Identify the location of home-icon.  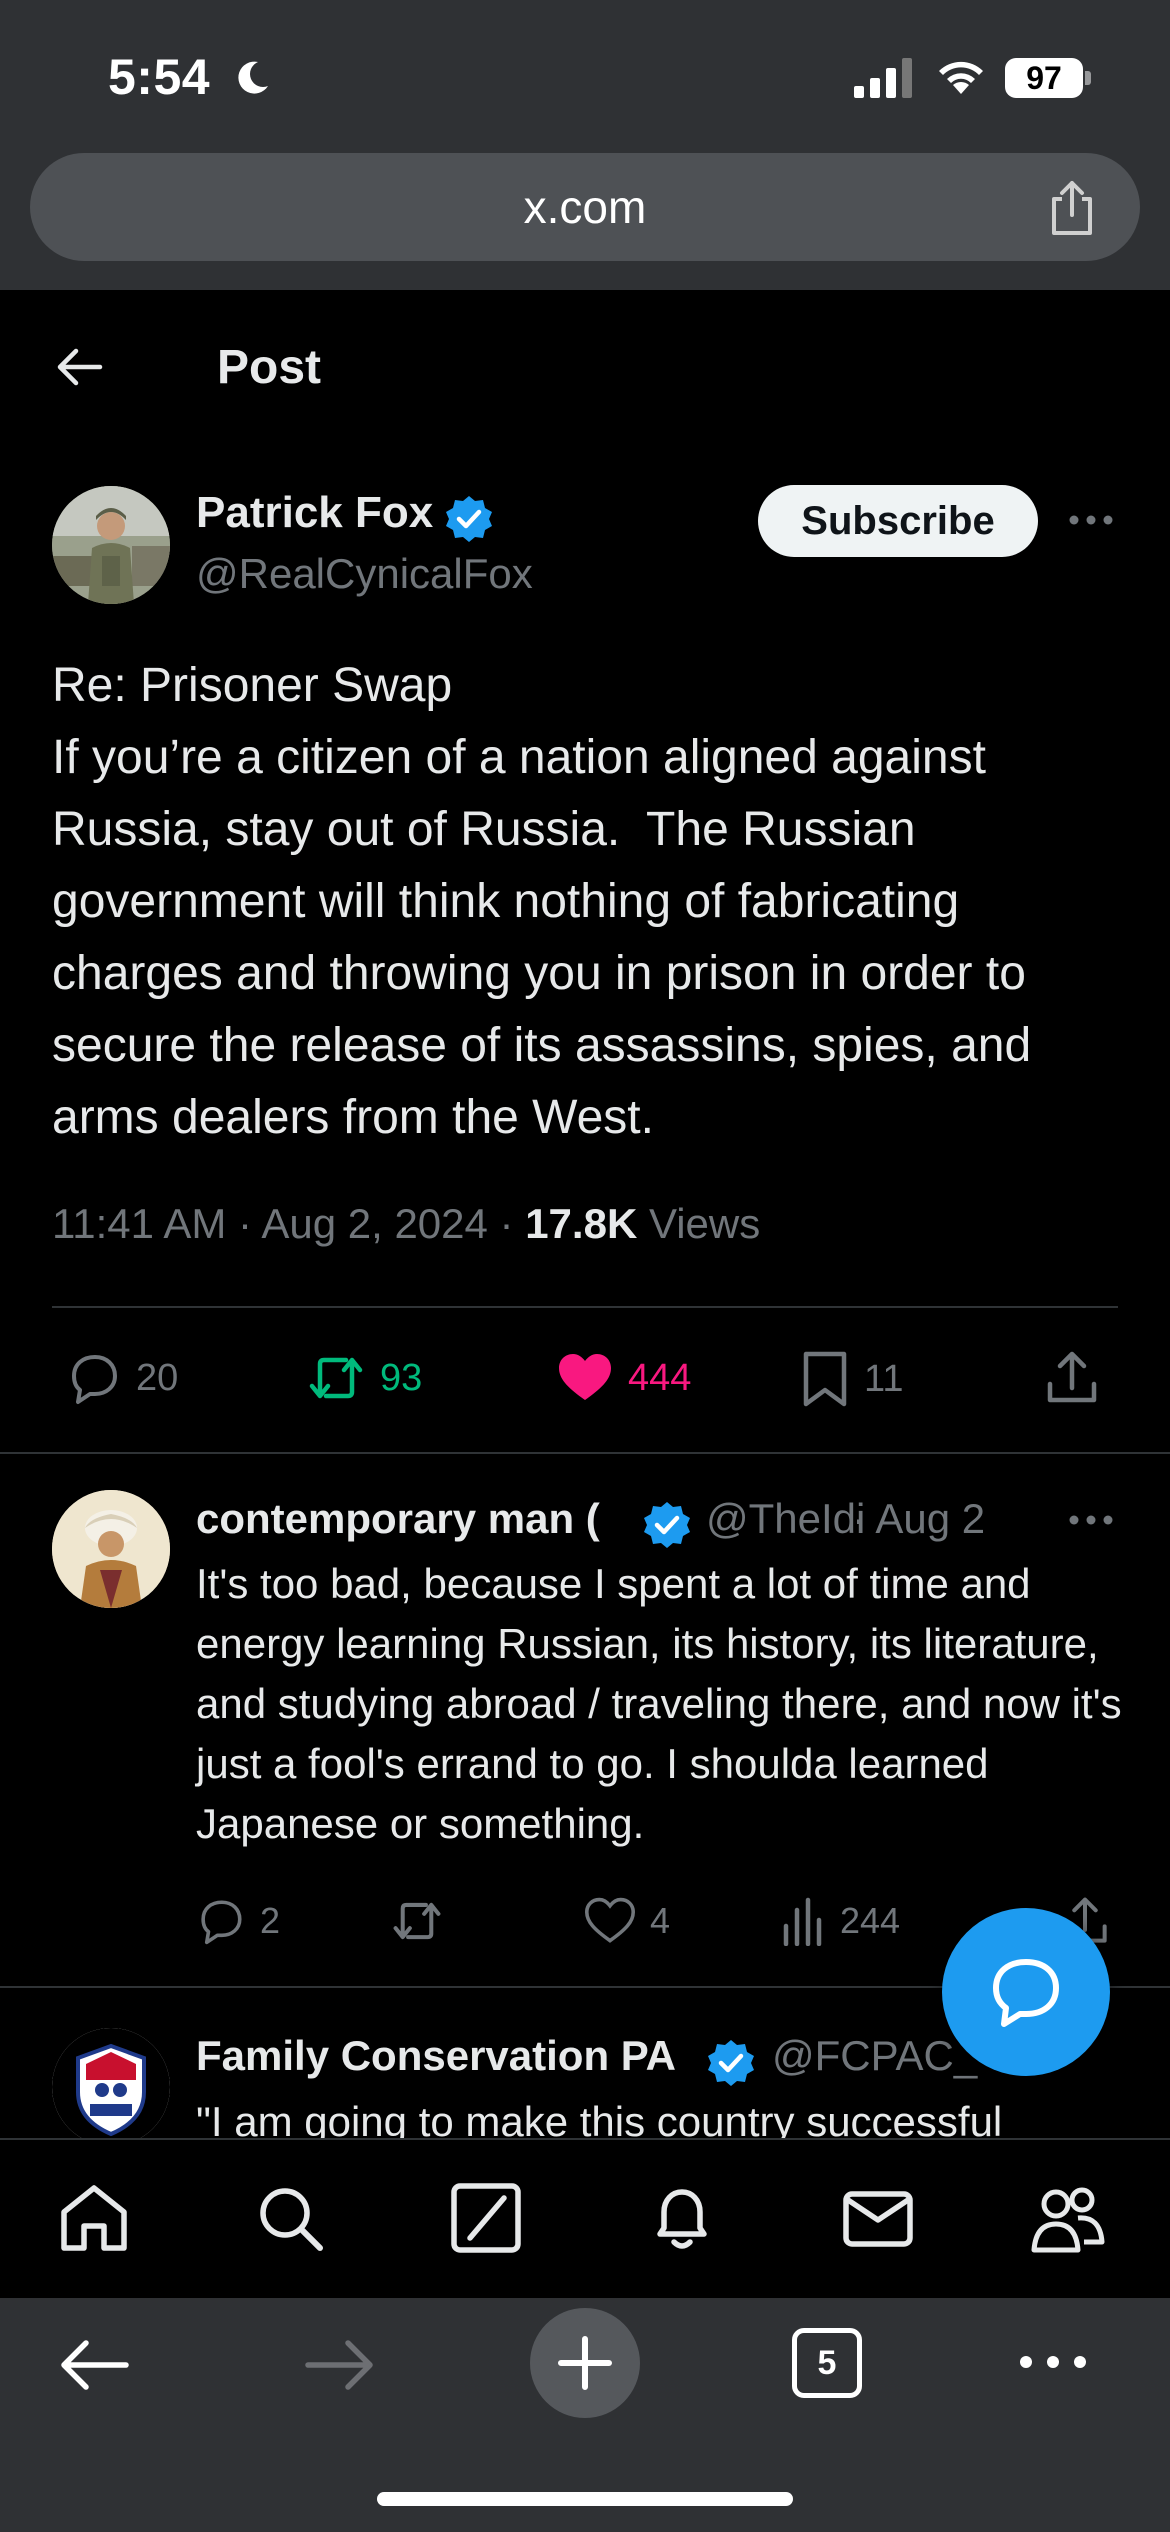
(94, 2218).